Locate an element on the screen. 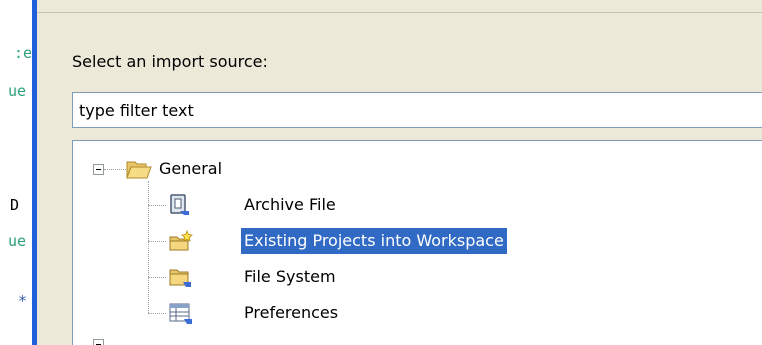  dialog-separator is located at coordinates (399, 12).